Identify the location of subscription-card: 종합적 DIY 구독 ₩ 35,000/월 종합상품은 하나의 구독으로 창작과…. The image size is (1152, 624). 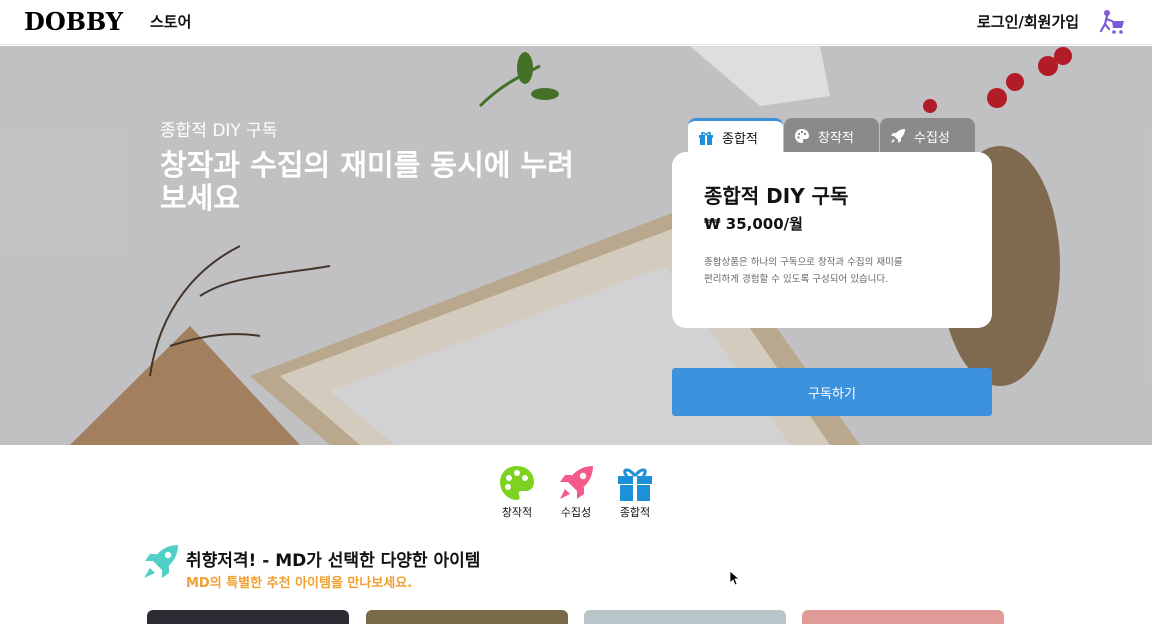
(832, 240).